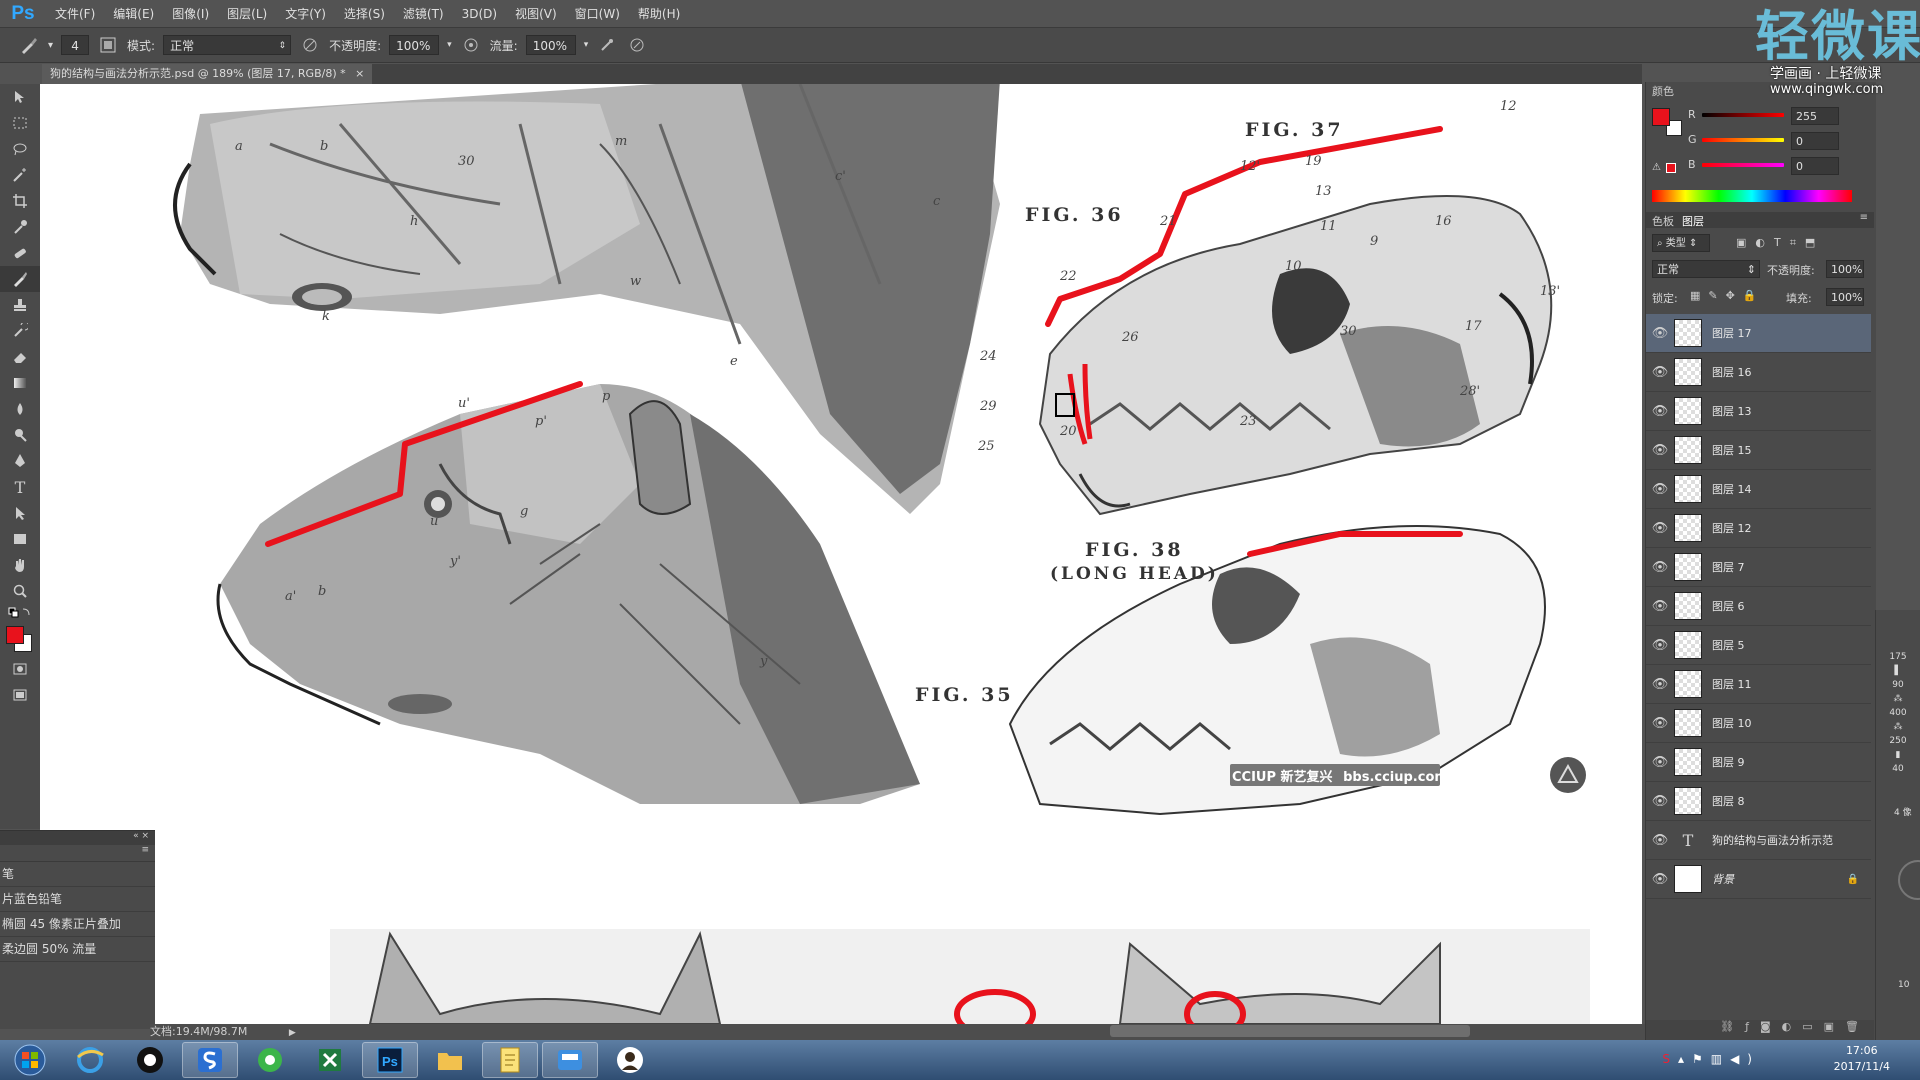 The image size is (1920, 1080). Describe the element at coordinates (20, 123) in the screenshot. I see `marquee-tool-icon` at that location.